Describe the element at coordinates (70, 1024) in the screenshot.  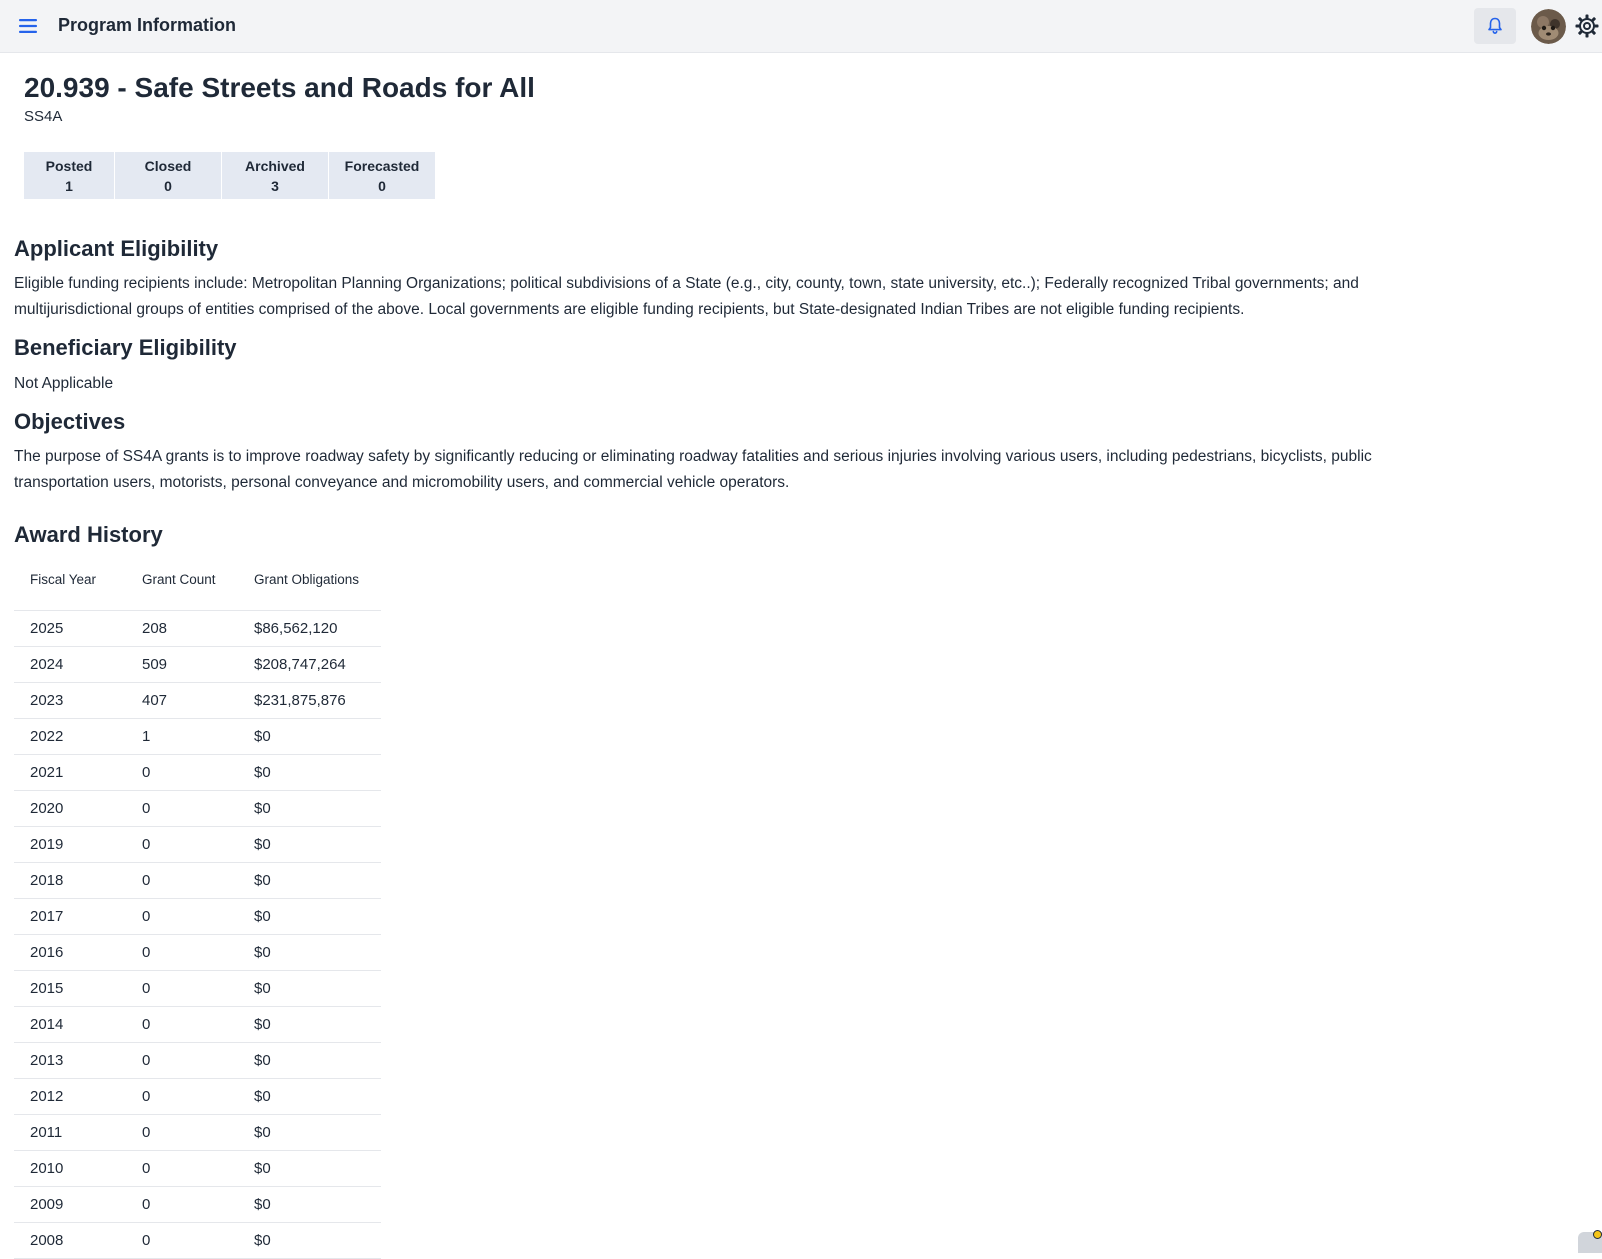
I see `fiscal-year-cell: 2014` at that location.